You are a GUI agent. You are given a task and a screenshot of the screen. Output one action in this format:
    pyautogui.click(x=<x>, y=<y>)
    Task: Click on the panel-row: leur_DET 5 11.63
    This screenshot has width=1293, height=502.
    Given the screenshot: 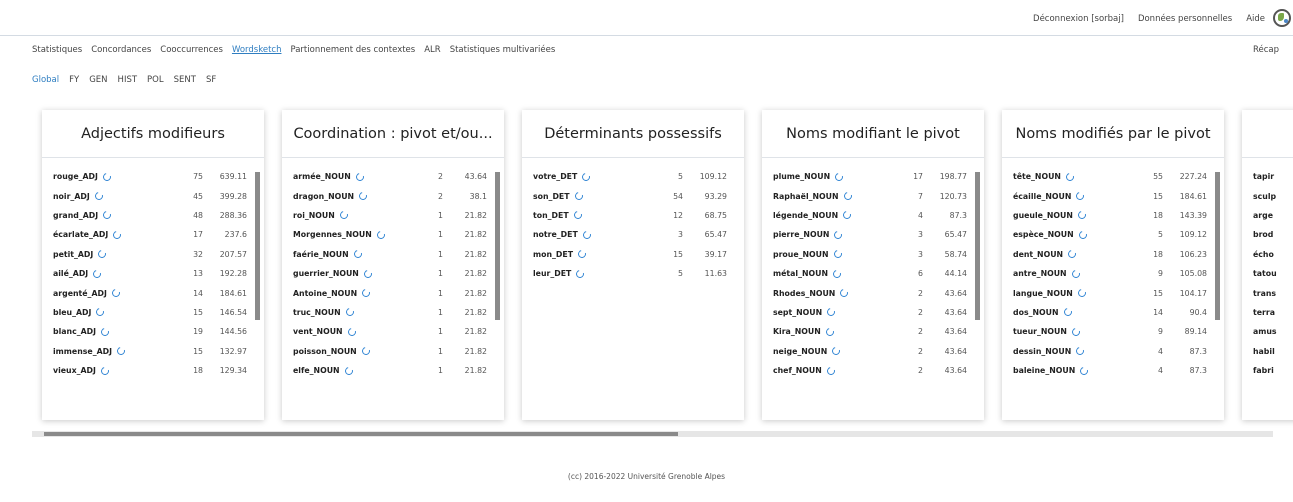 What is the action you would take?
    pyautogui.click(x=633, y=273)
    